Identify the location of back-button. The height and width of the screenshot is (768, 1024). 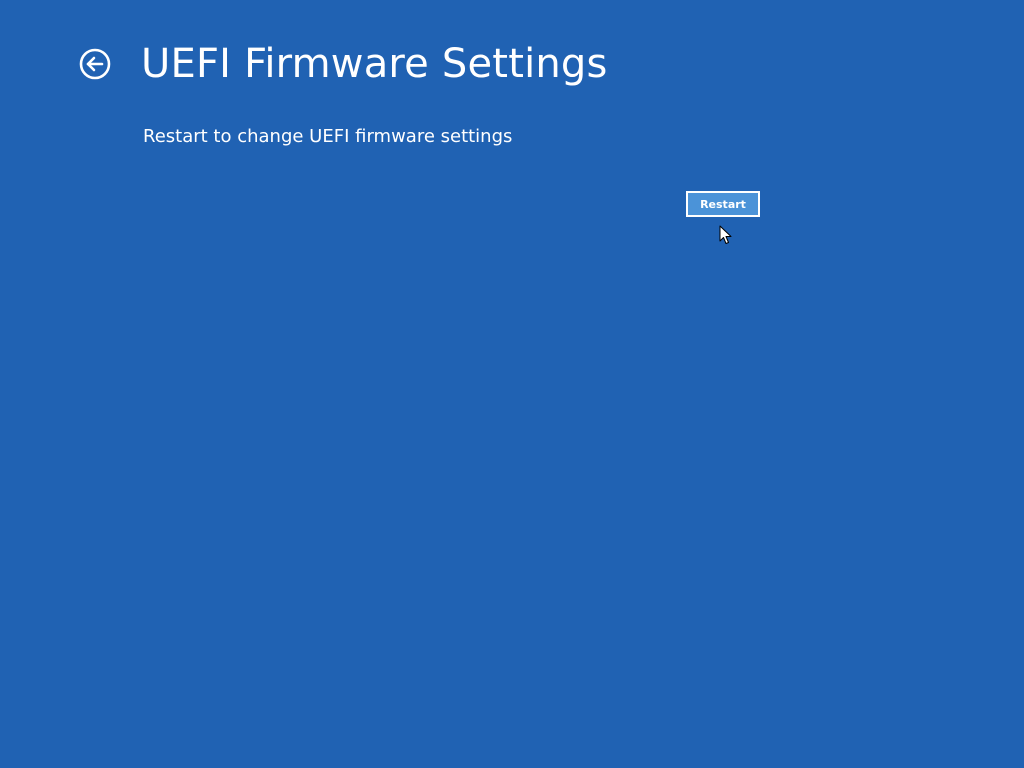
(95, 64).